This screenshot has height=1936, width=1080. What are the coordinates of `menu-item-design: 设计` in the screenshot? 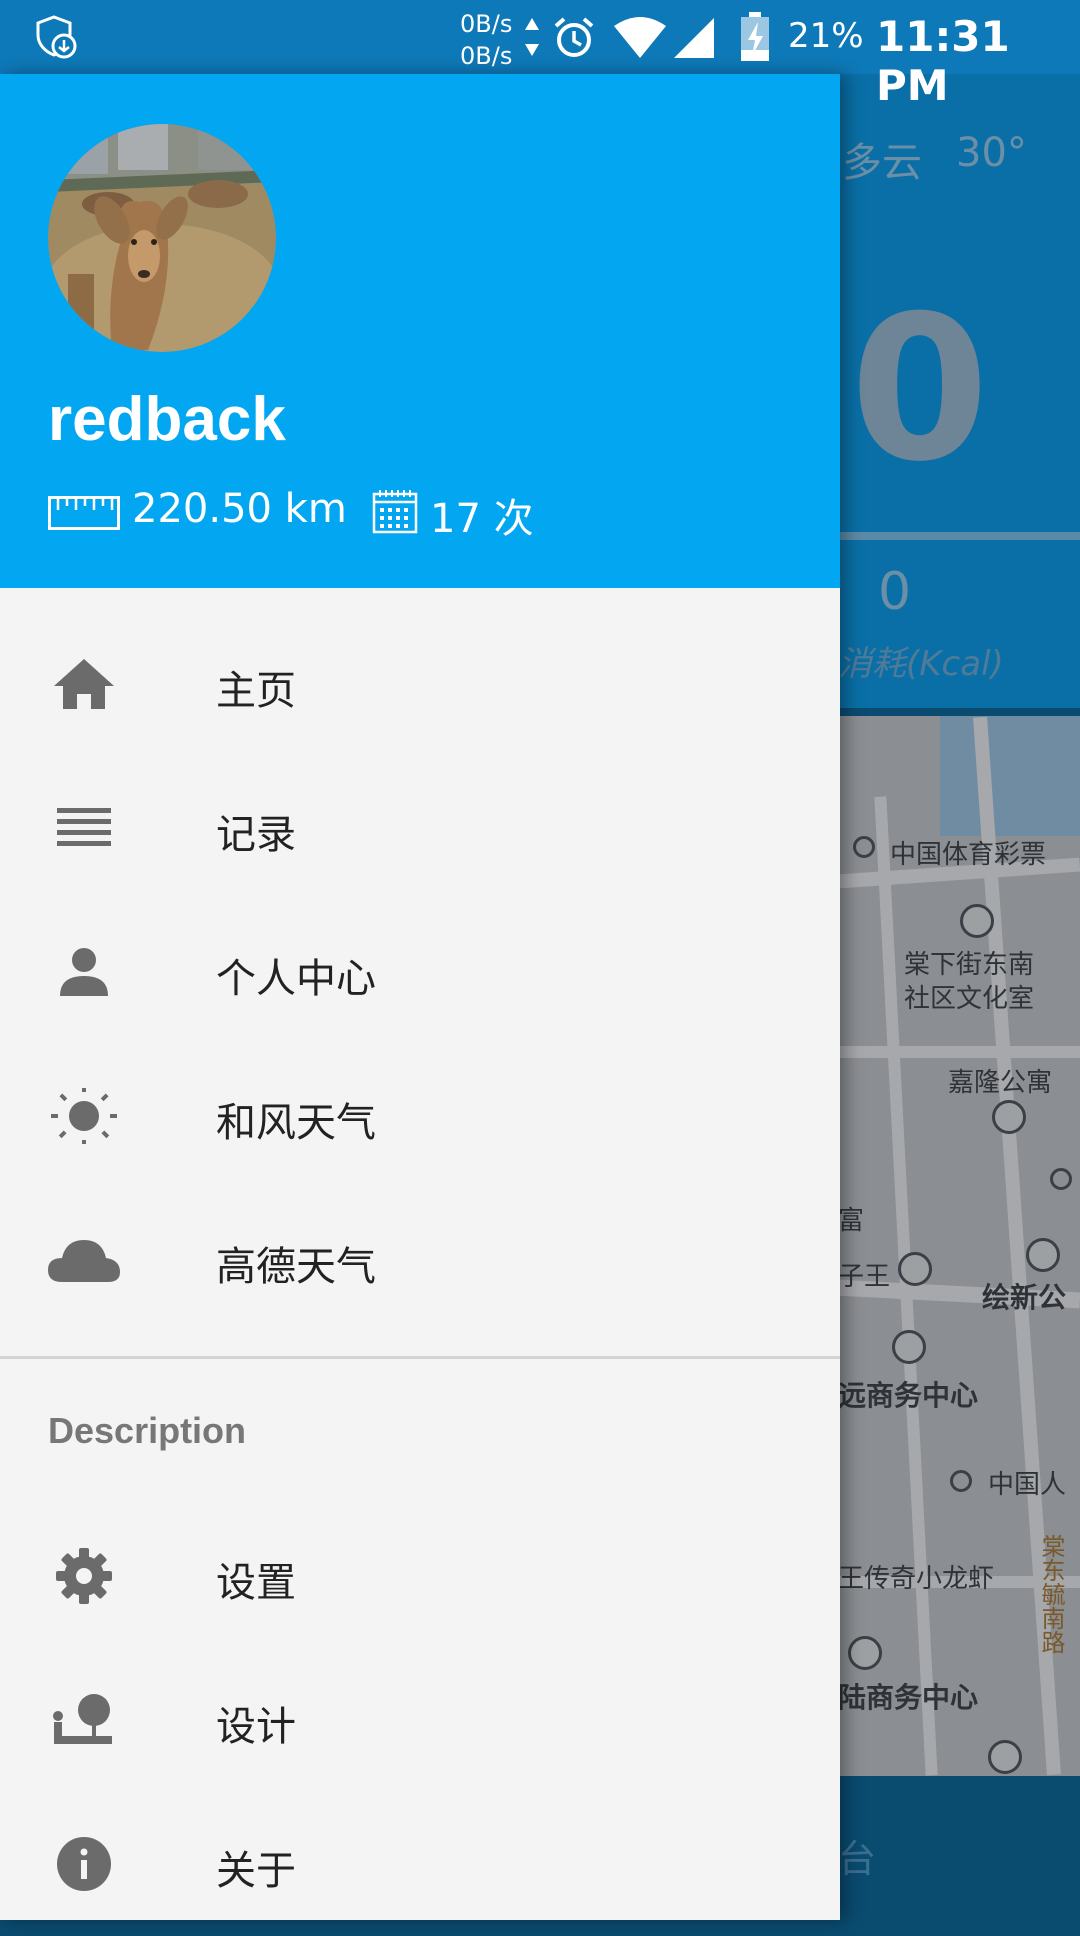 It's located at (420, 1720).